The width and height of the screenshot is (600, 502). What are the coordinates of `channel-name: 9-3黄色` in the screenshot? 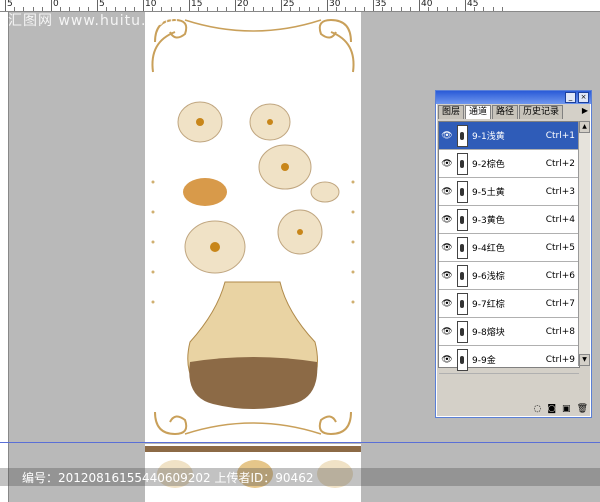 It's located at (488, 221).